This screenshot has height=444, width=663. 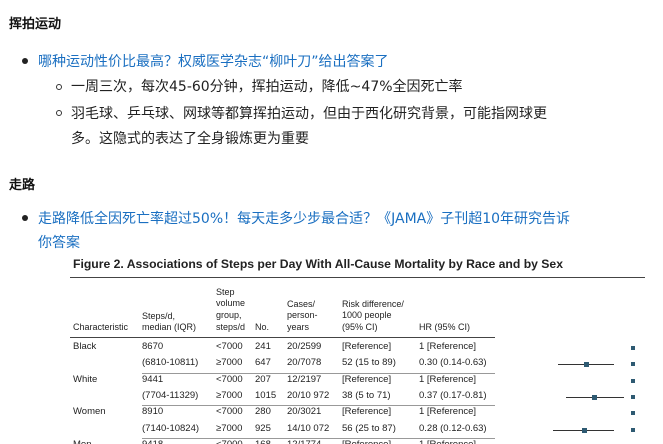 What do you see at coordinates (89, 412) in the screenshot?
I see `table-cell-characteristic: Women` at bounding box center [89, 412].